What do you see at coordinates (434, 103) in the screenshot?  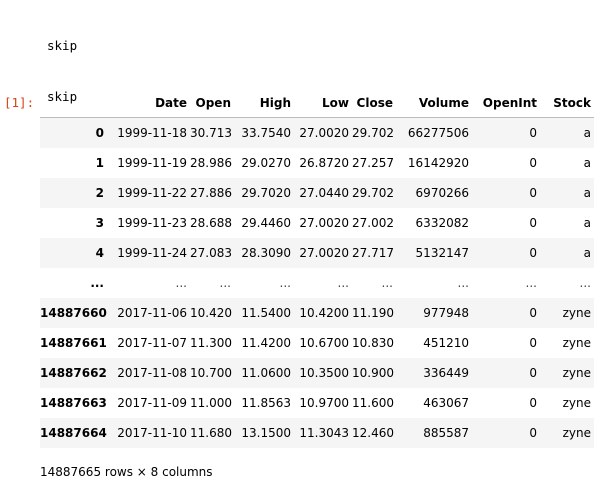 I see `column-header: Volume` at bounding box center [434, 103].